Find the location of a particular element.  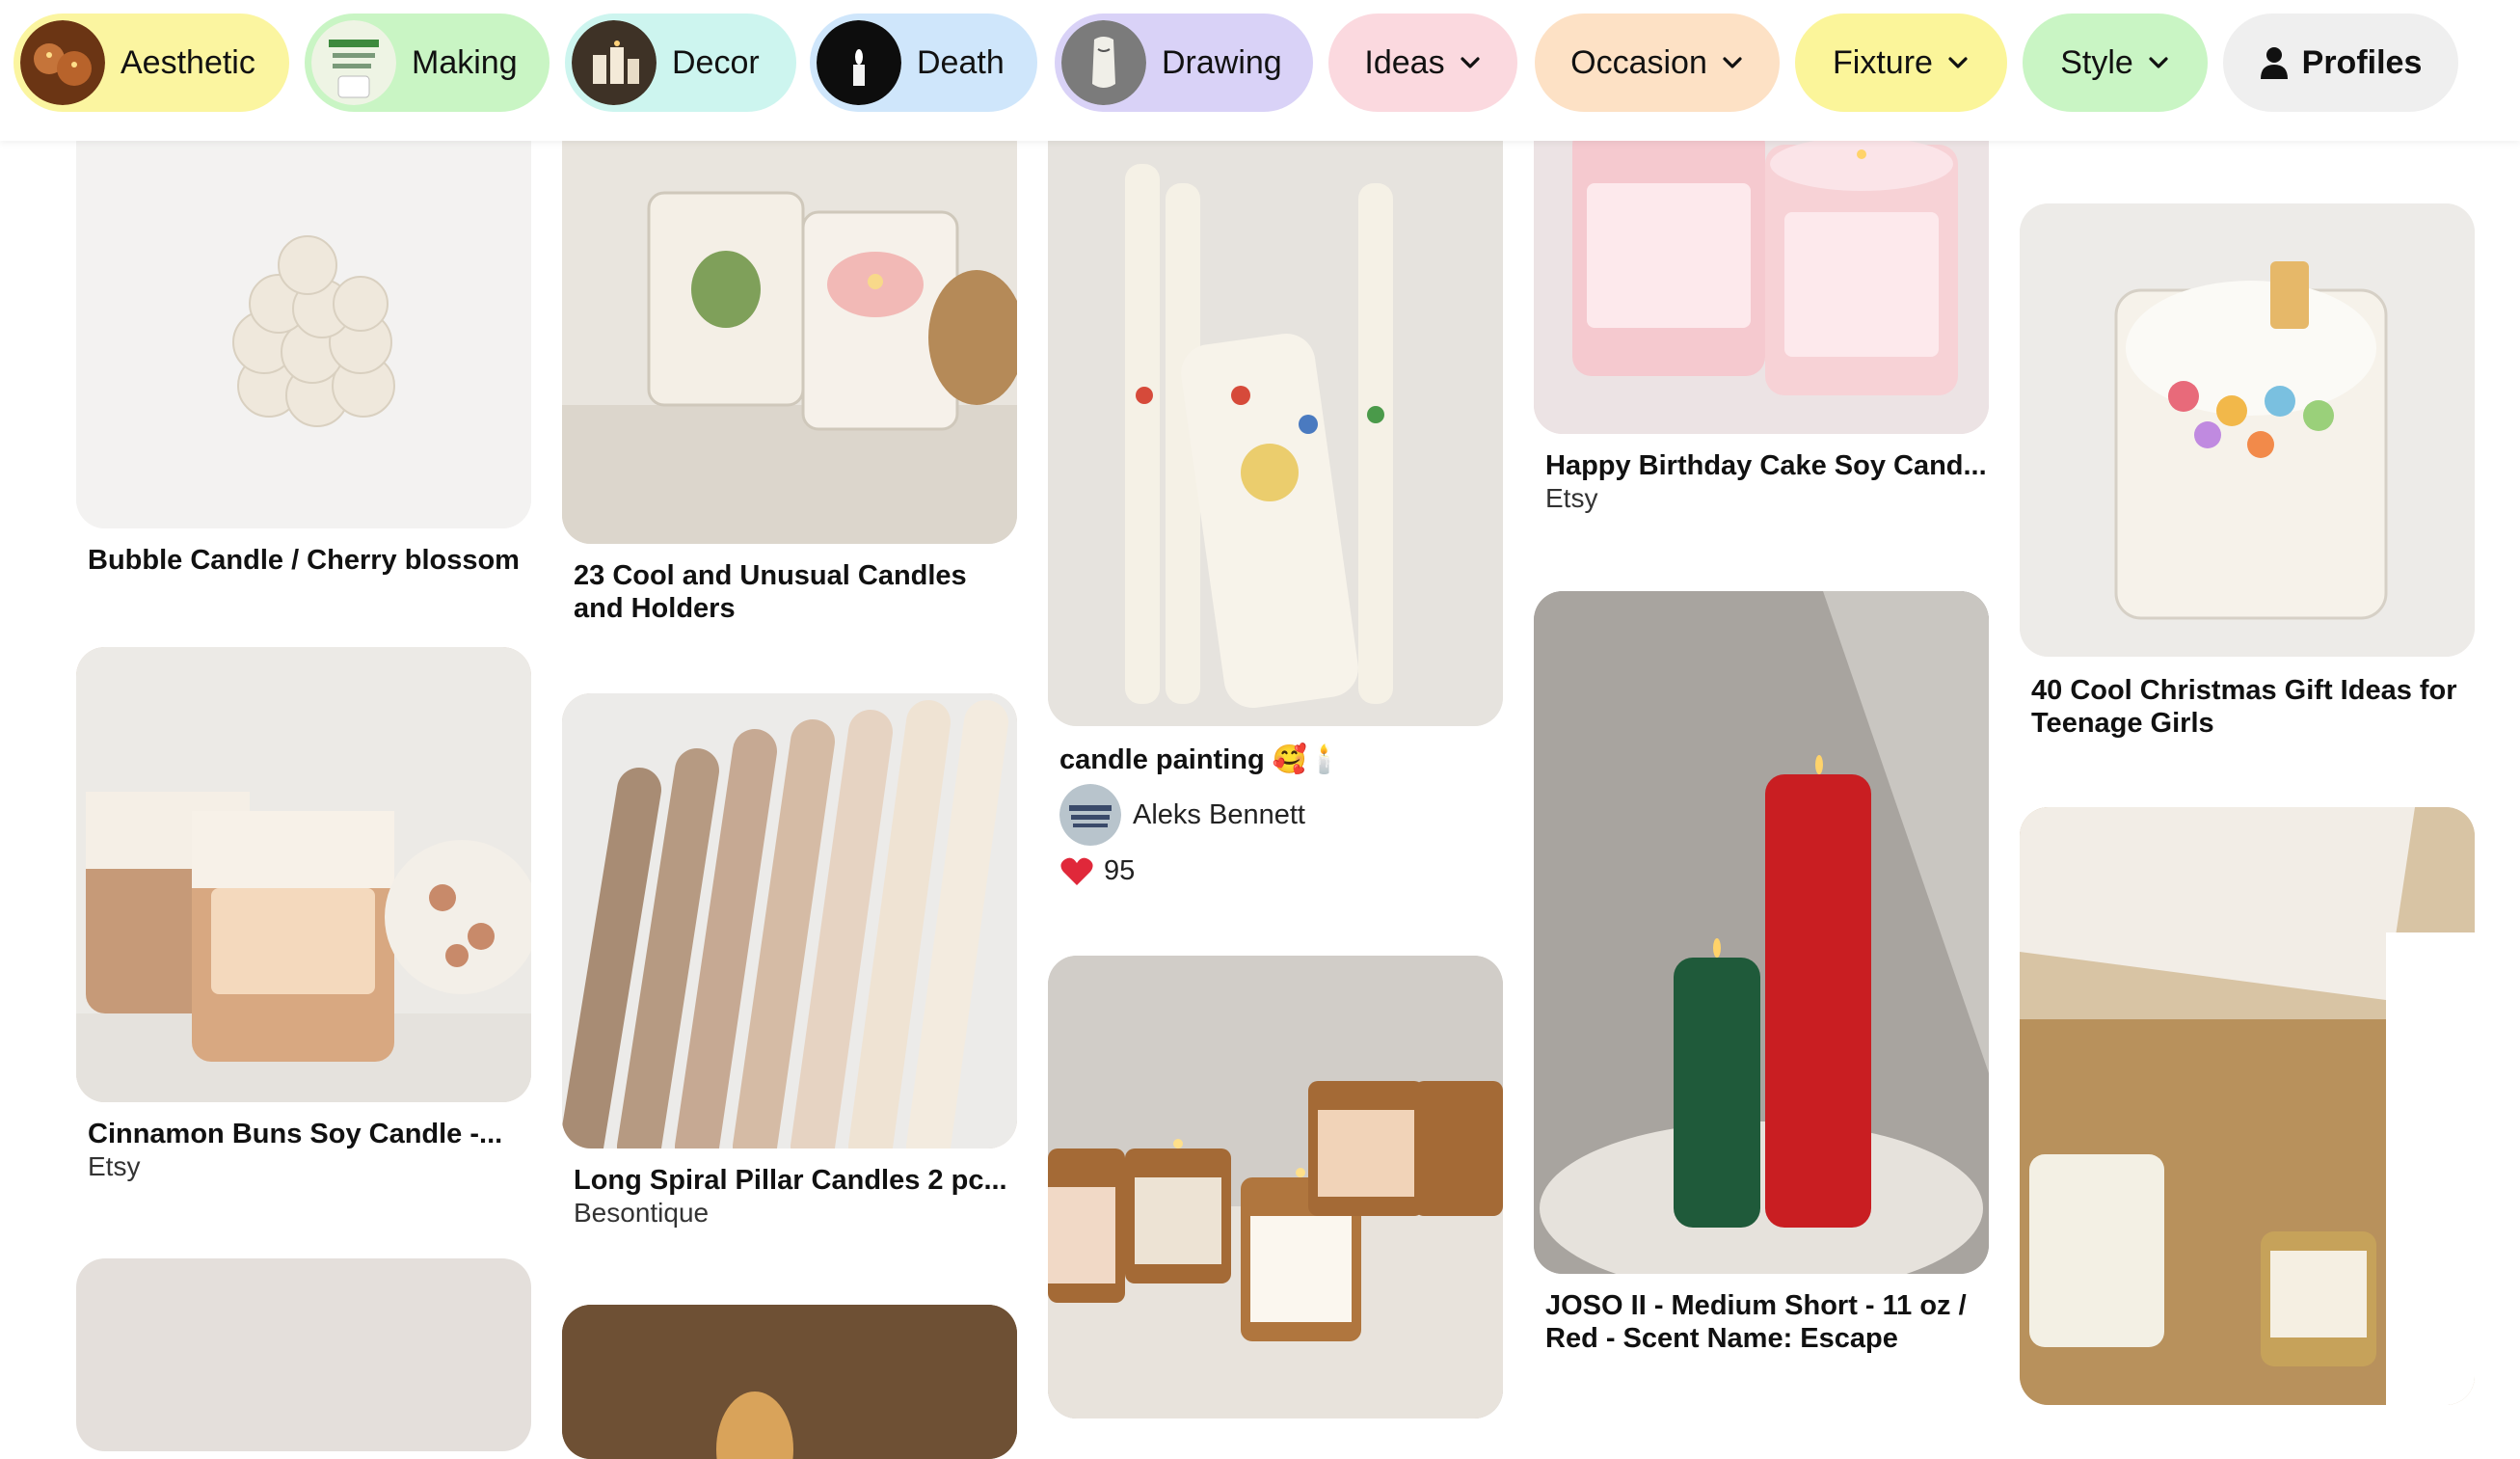

dropdown-label: Ideas is located at coordinates (1405, 62).